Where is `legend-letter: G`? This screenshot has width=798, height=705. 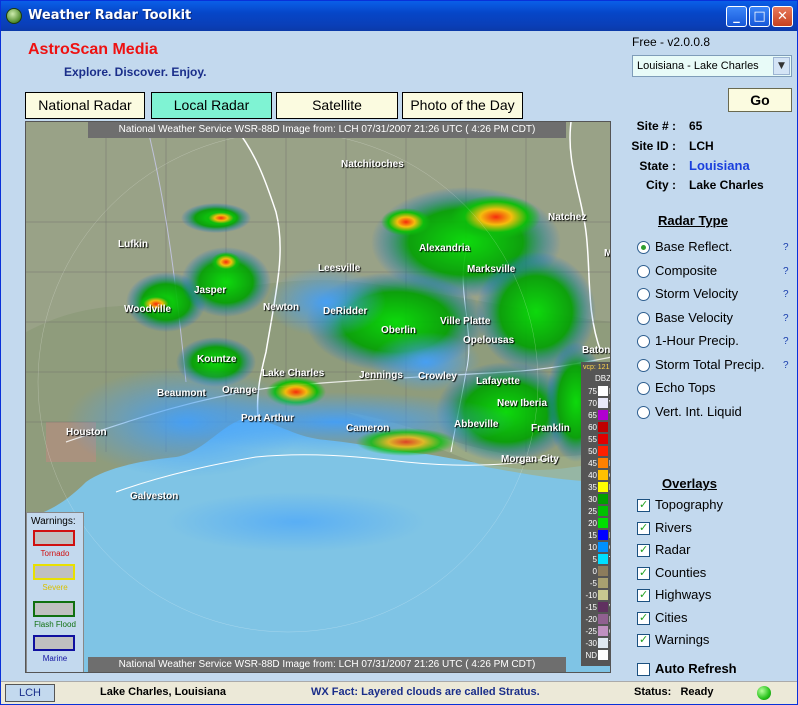 legend-letter: G is located at coordinates (609, 547).